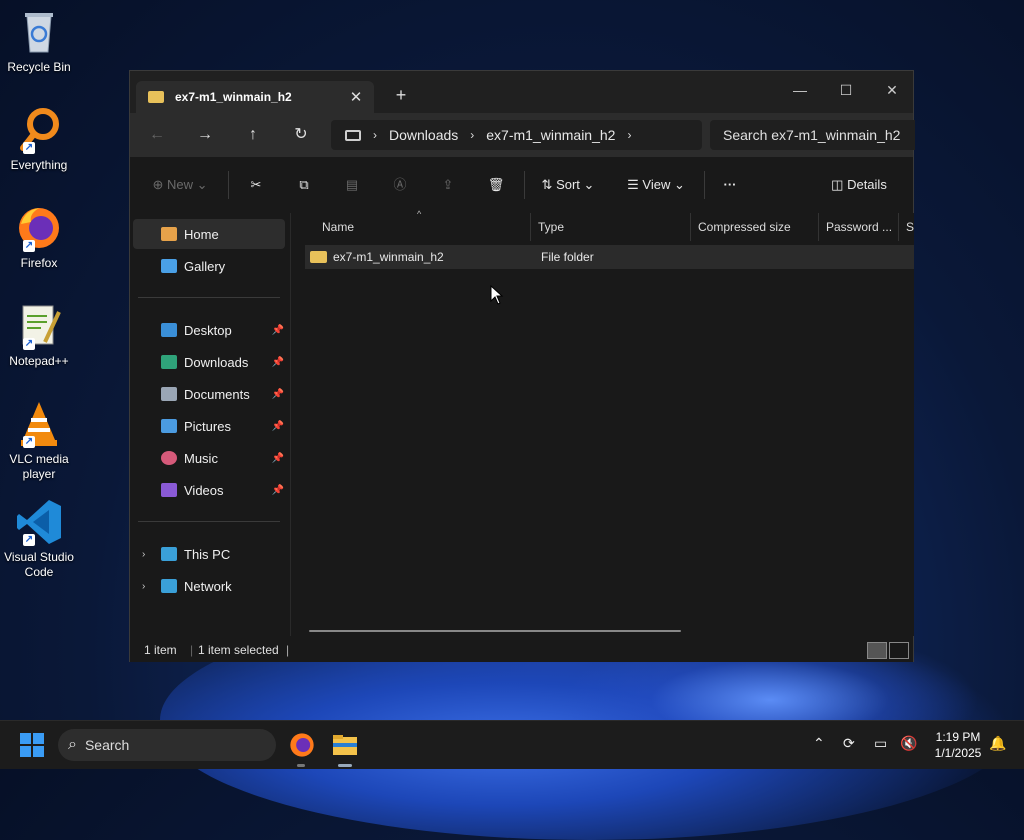  What do you see at coordinates (495, 631) in the screenshot?
I see `horizontal-scrollbar` at bounding box center [495, 631].